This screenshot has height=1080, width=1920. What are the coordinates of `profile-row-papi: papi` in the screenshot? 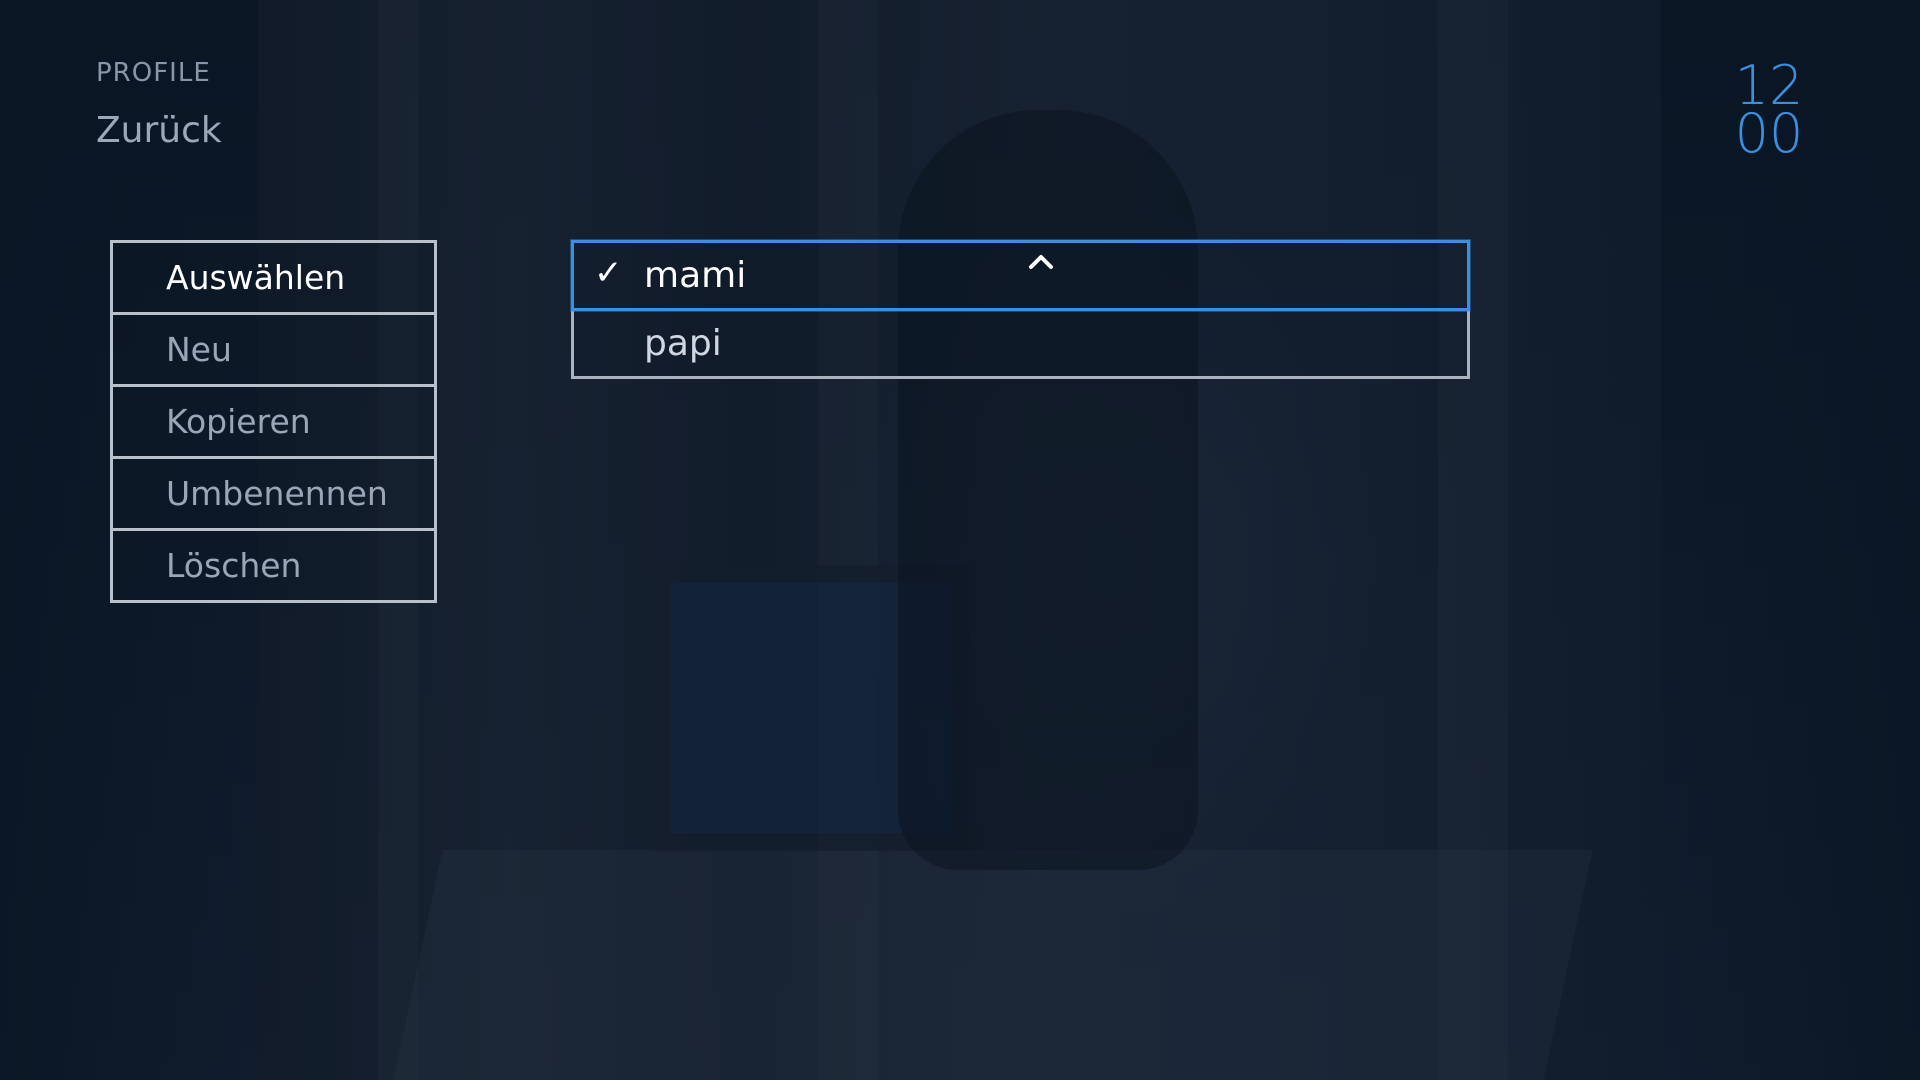 It's located at (1020, 343).